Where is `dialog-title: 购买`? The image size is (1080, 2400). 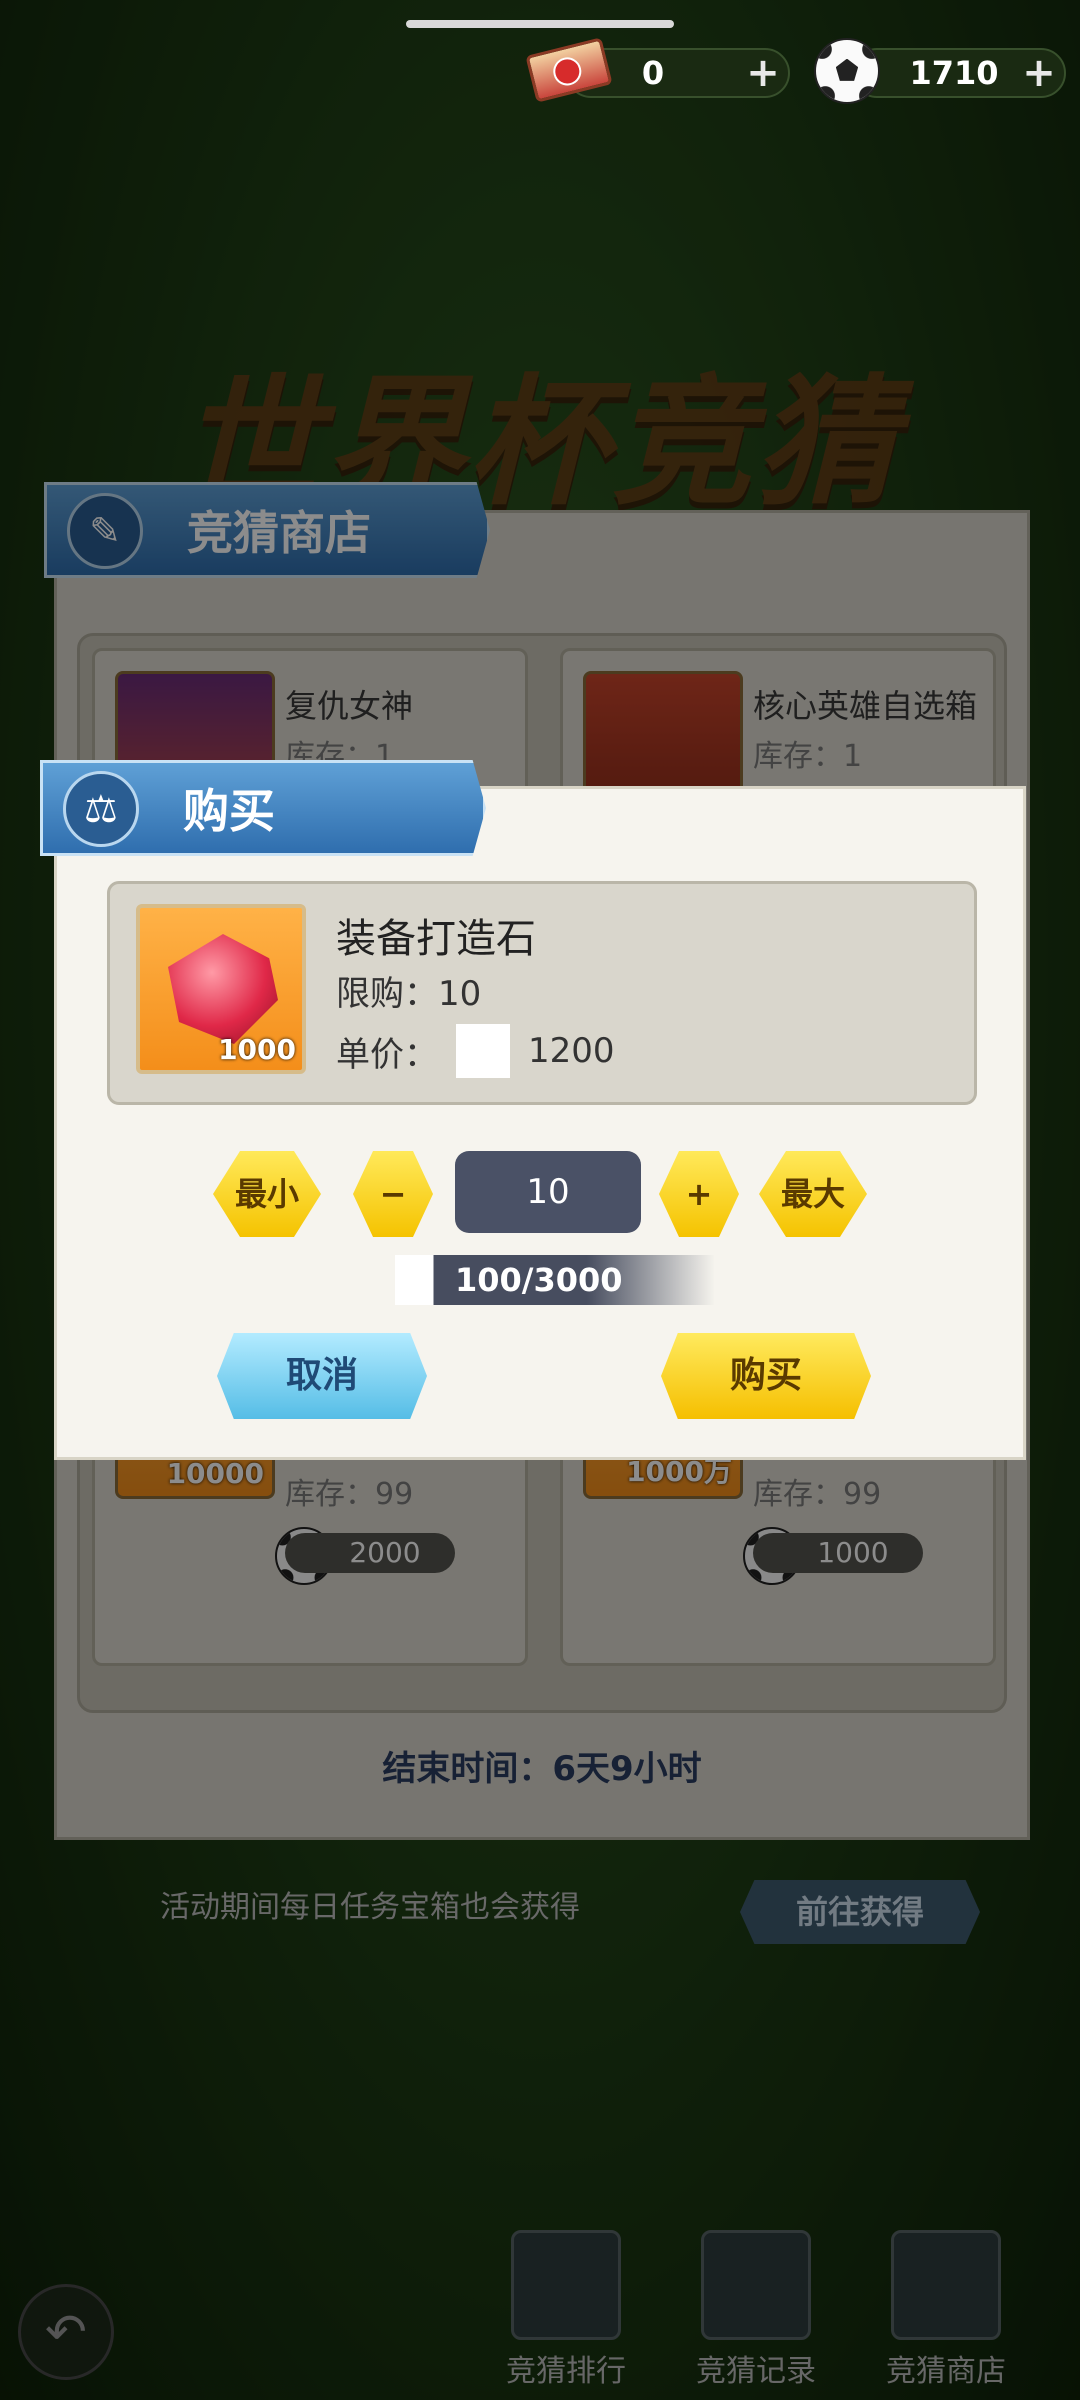
dialog-title: 购买 is located at coordinates (229, 811).